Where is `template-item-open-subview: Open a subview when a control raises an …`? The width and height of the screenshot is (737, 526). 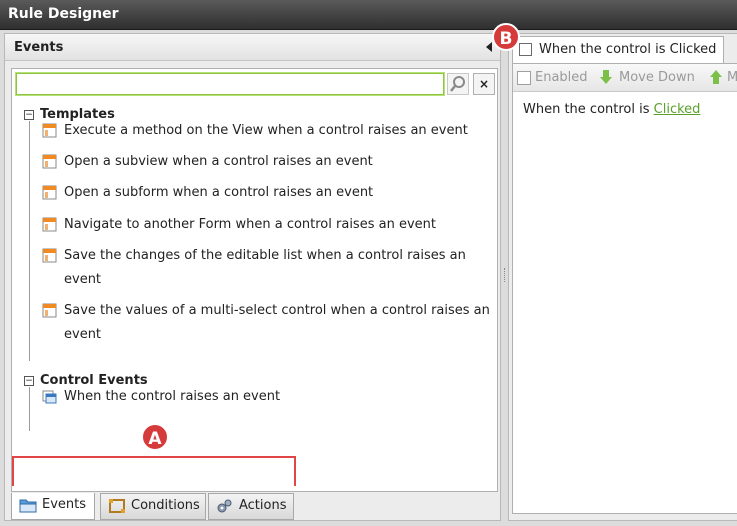
template-item-open-subview: Open a subview when a control raises an … is located at coordinates (267, 162).